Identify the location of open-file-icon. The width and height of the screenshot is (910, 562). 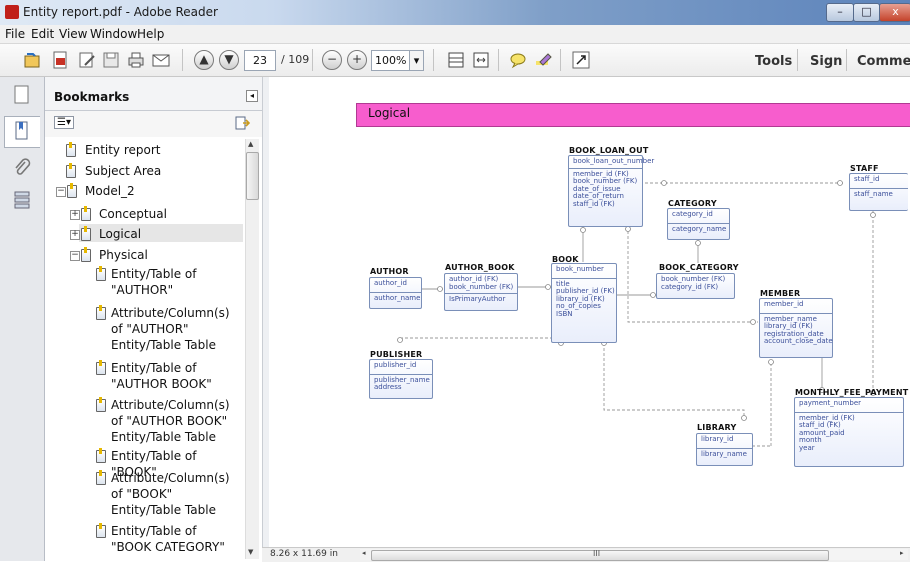
(32, 60).